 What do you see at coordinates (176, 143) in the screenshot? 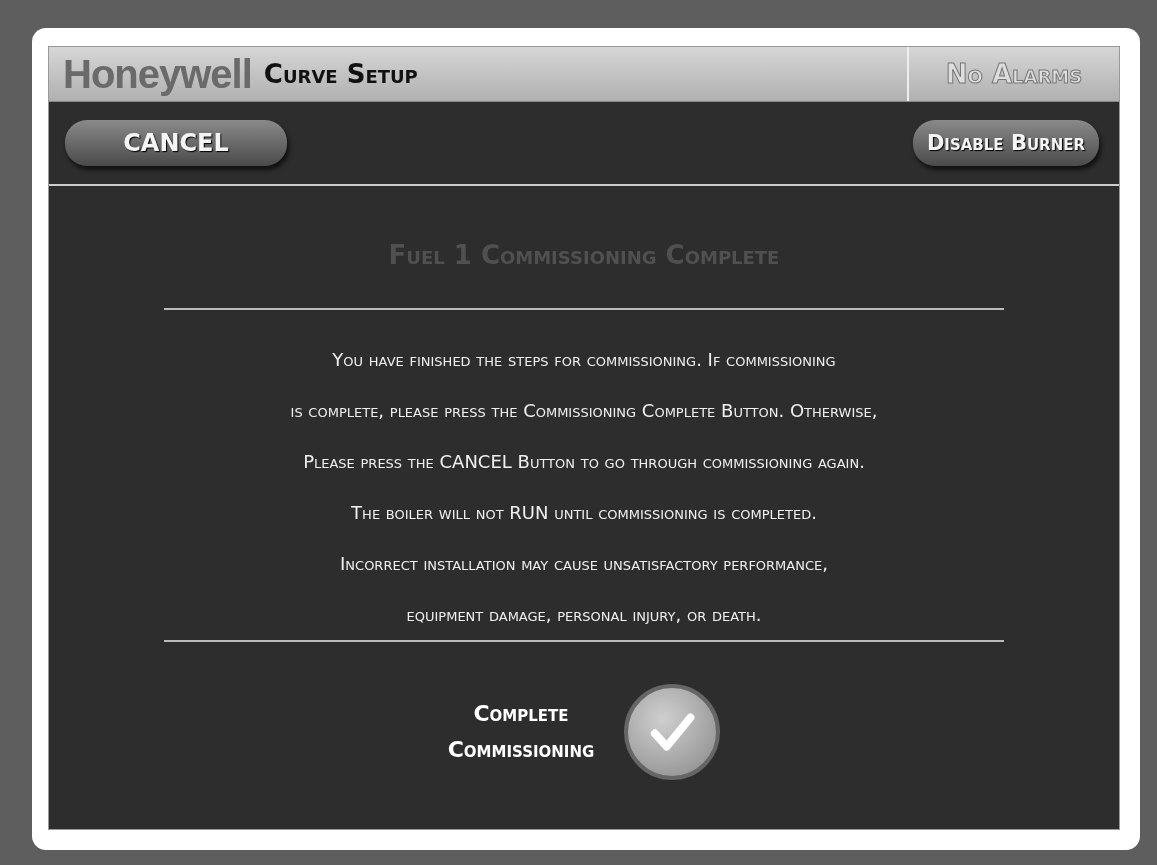
I see `cancel-button: CANCEL` at bounding box center [176, 143].